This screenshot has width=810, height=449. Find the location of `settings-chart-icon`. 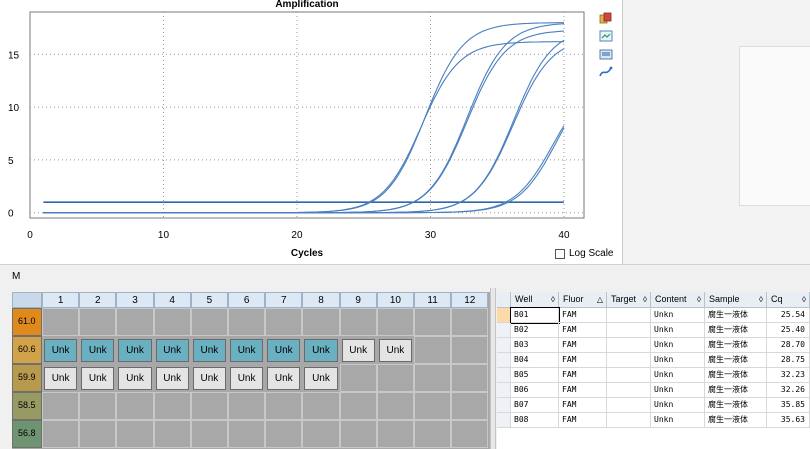

settings-chart-icon is located at coordinates (606, 72).